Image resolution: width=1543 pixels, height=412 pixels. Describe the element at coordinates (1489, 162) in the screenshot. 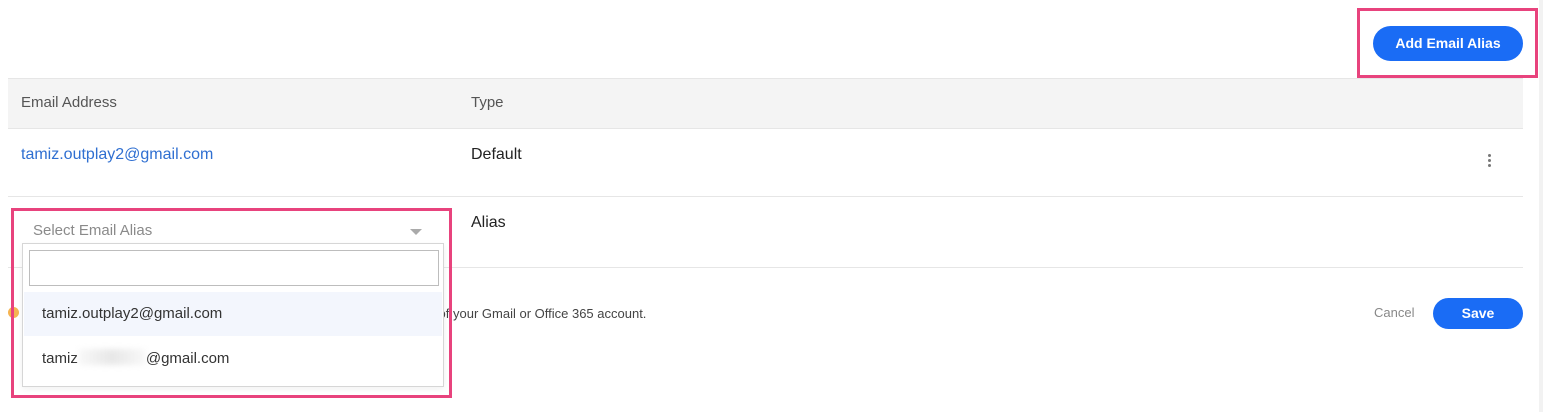

I see `kebab-menu-icon` at that location.